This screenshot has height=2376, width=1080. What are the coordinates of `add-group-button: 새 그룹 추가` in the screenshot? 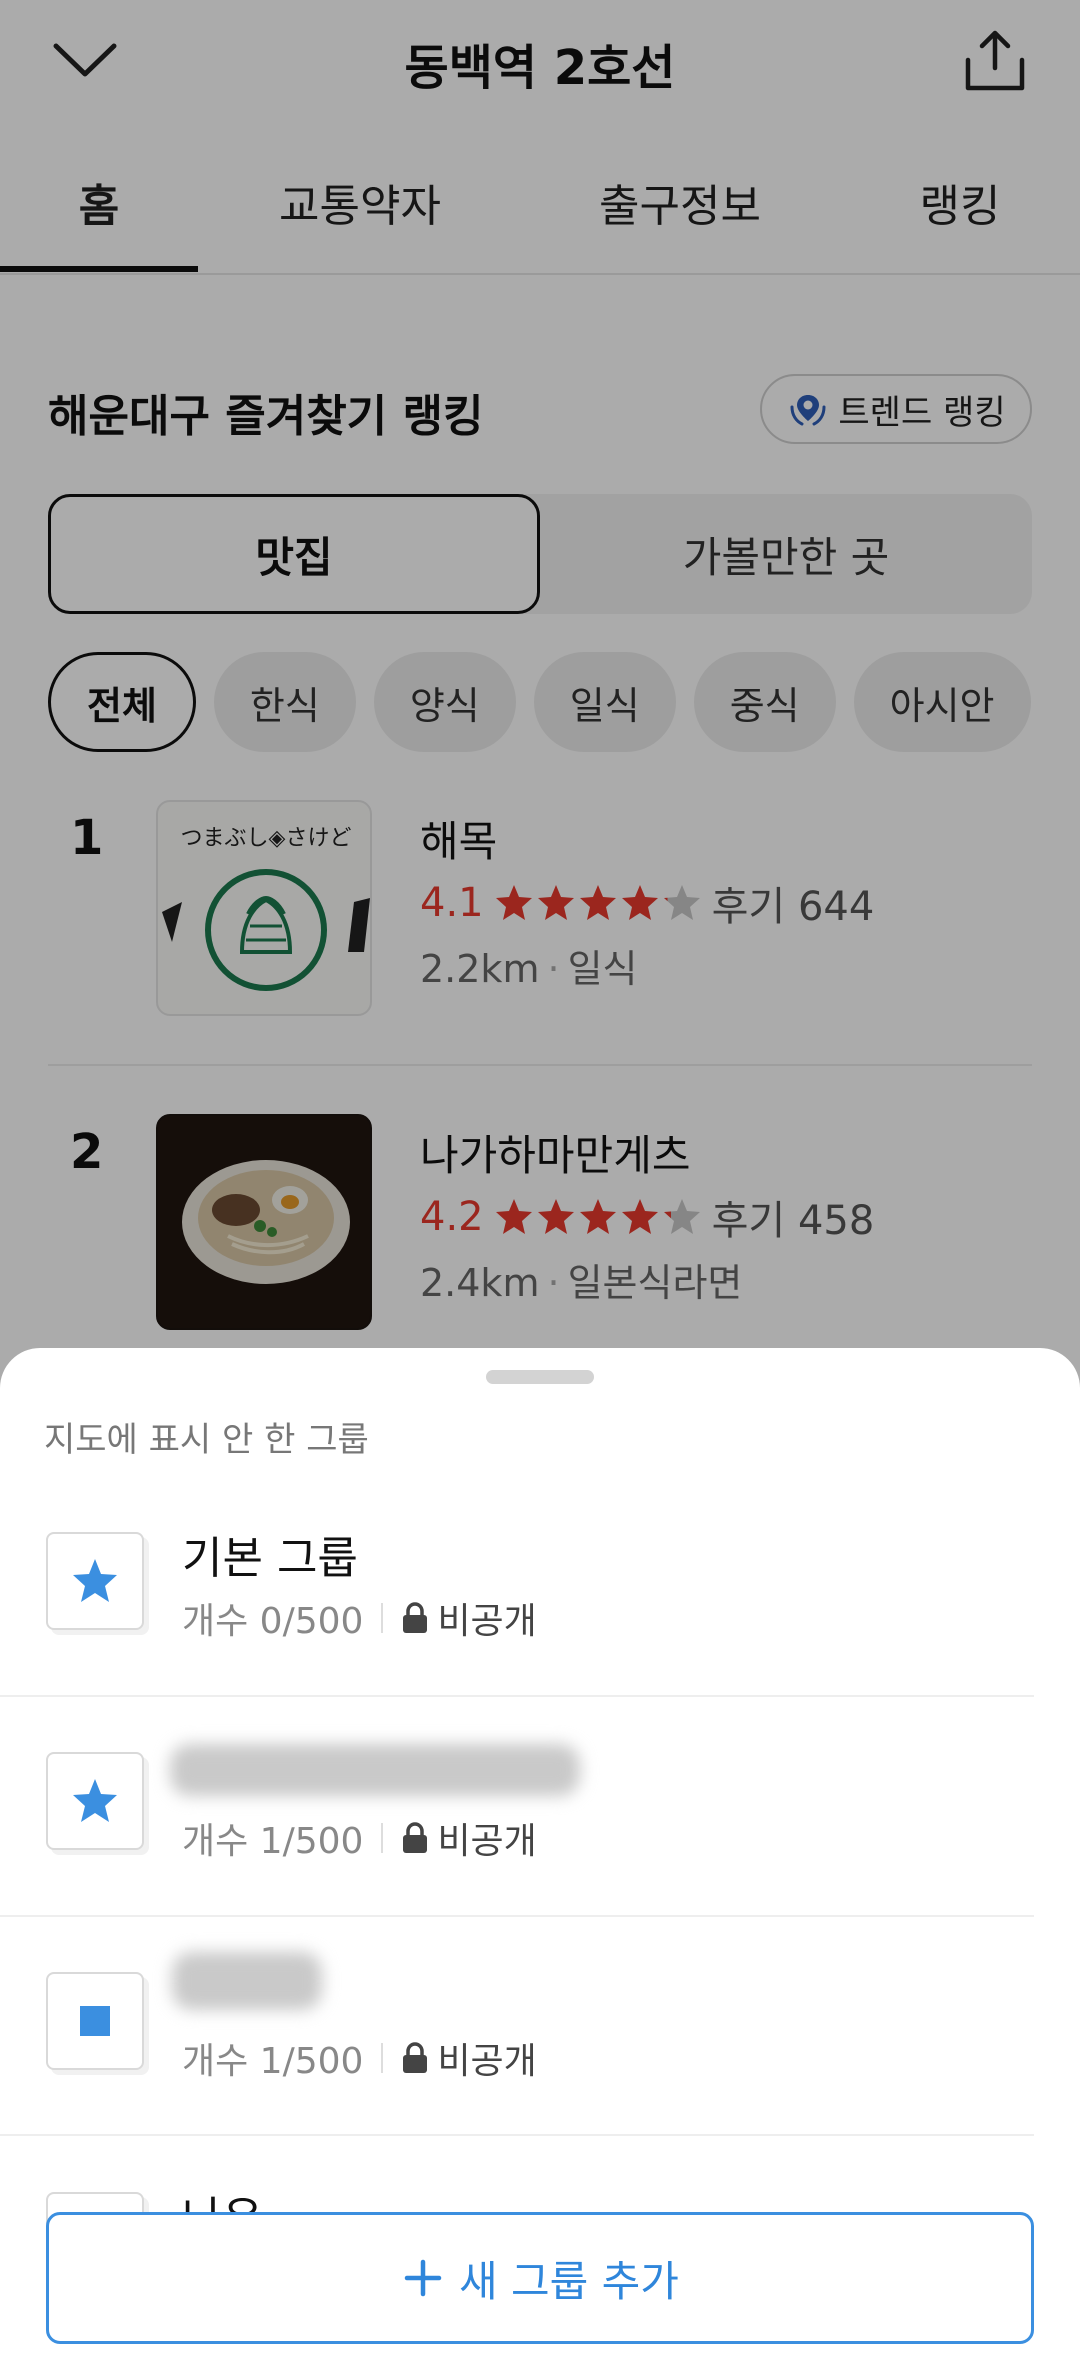 It's located at (540, 2278).